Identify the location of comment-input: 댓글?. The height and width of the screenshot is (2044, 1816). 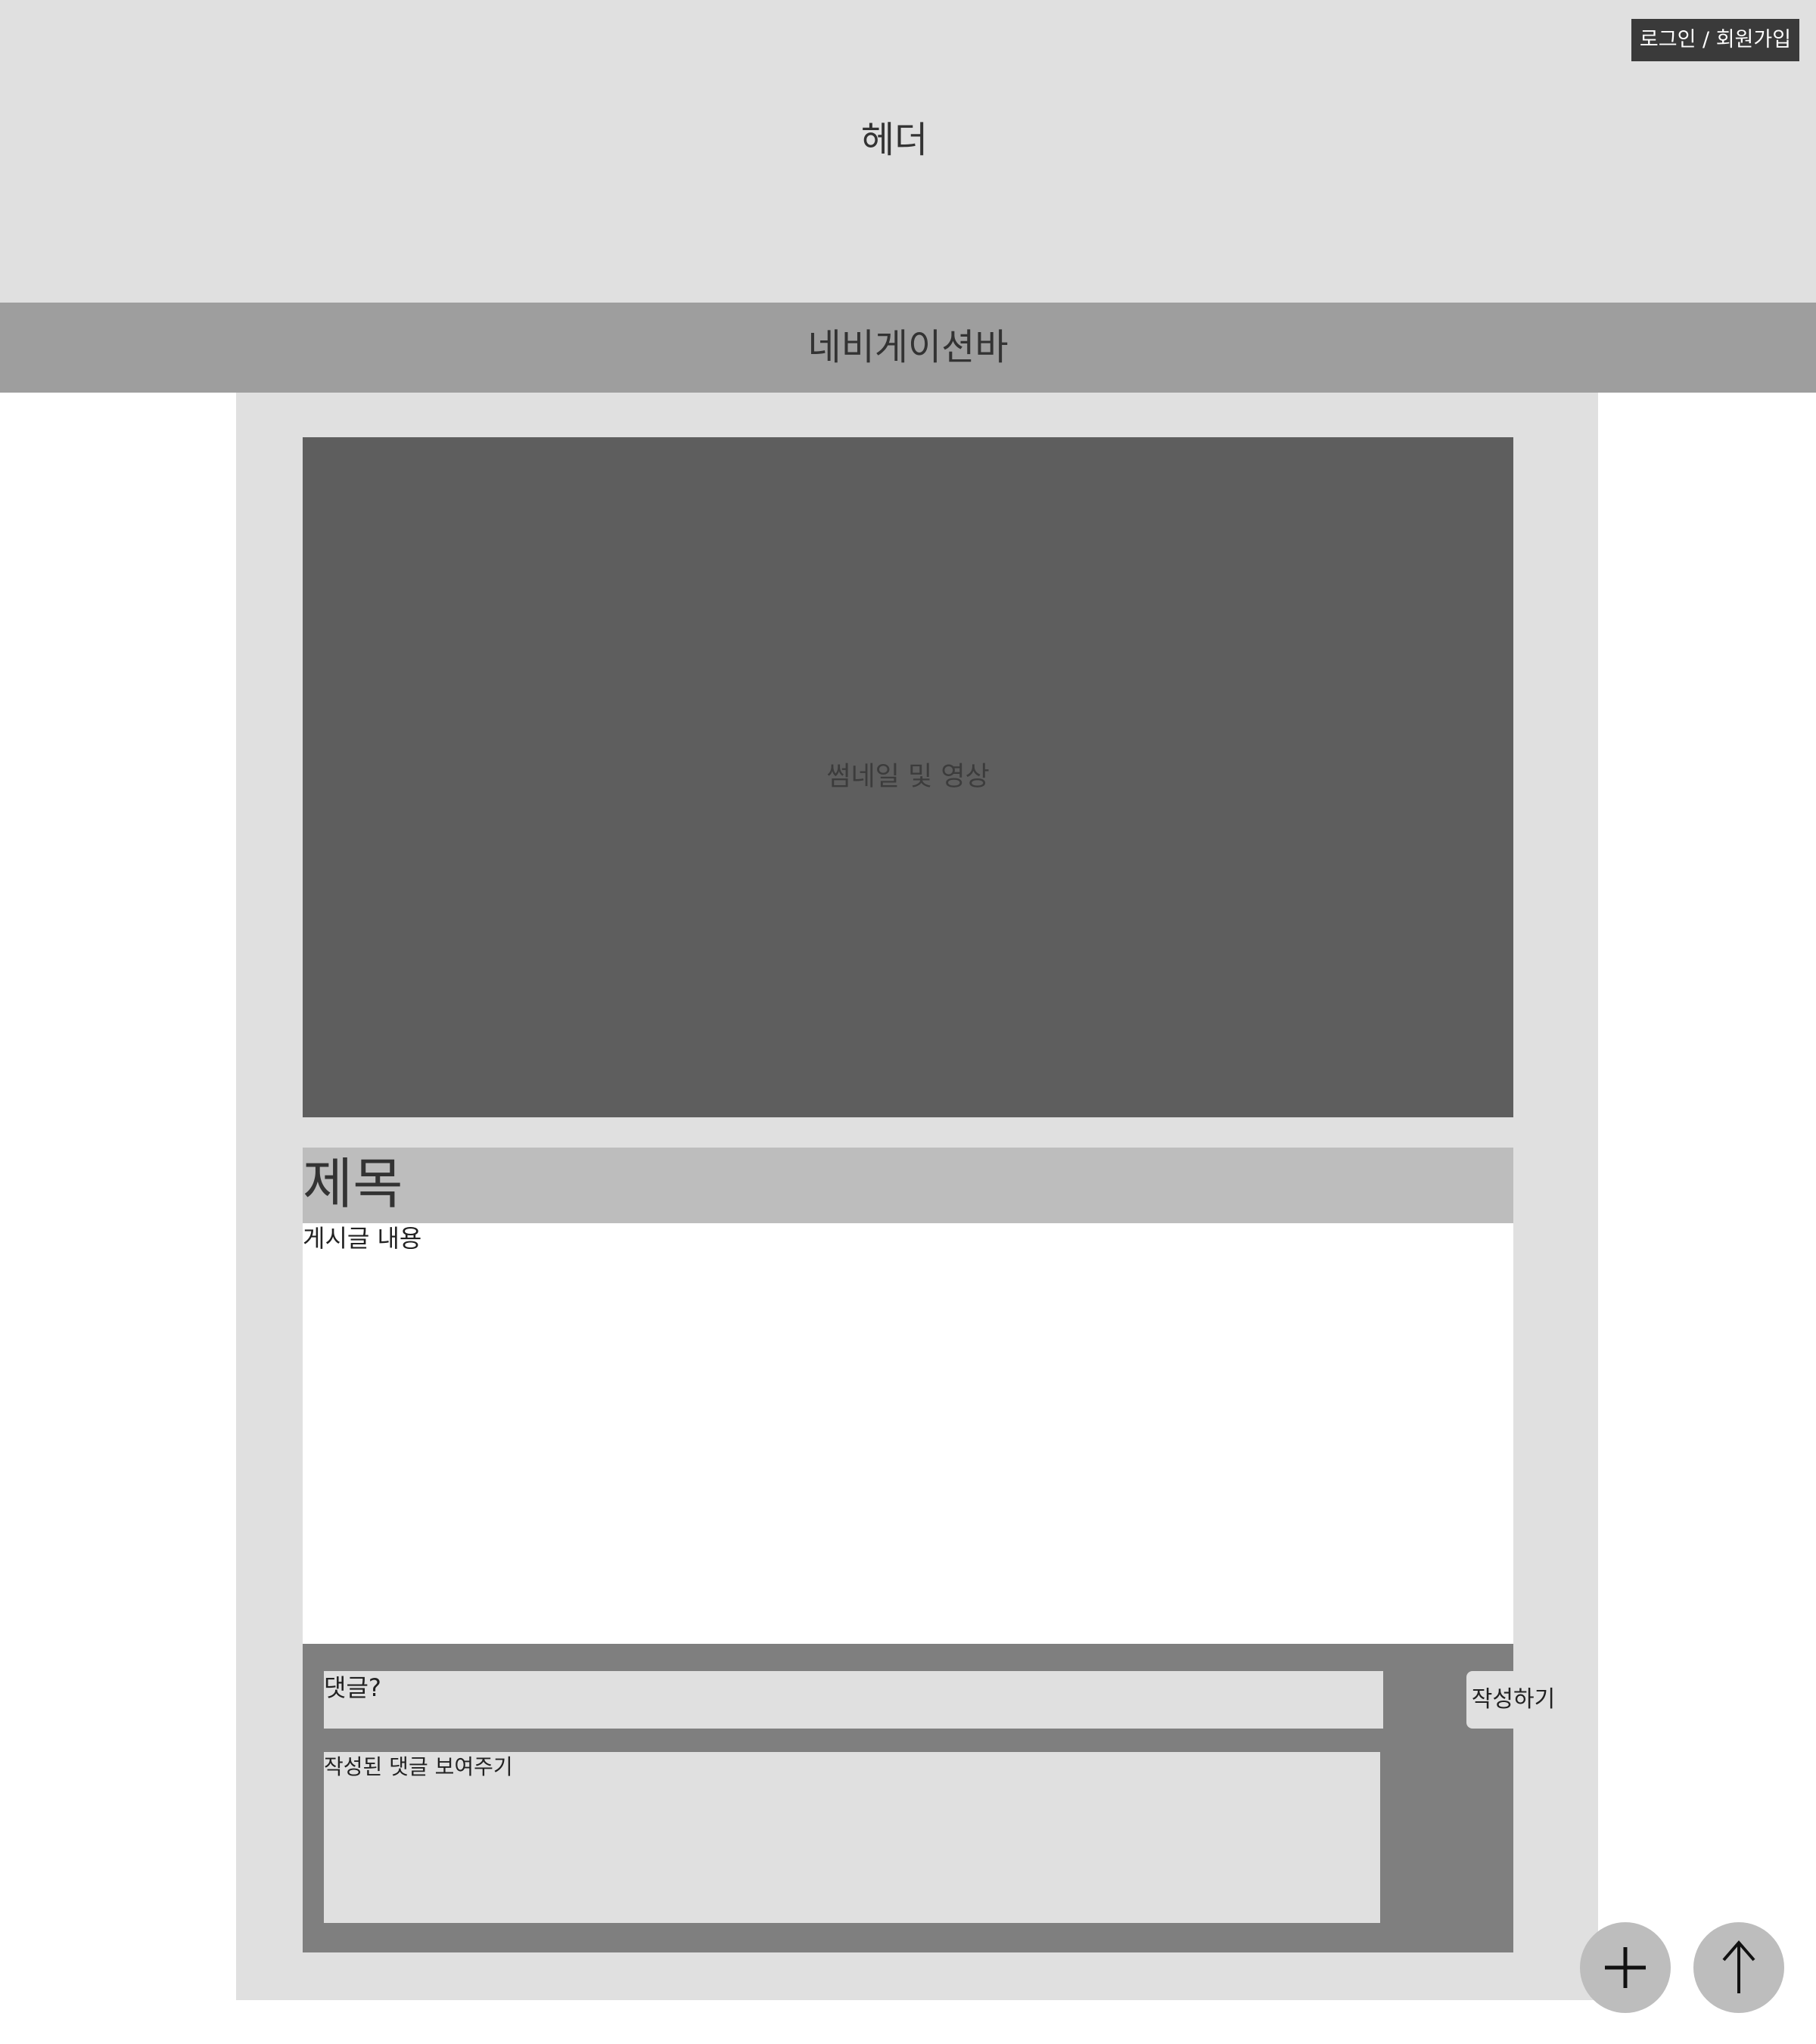
(854, 1700).